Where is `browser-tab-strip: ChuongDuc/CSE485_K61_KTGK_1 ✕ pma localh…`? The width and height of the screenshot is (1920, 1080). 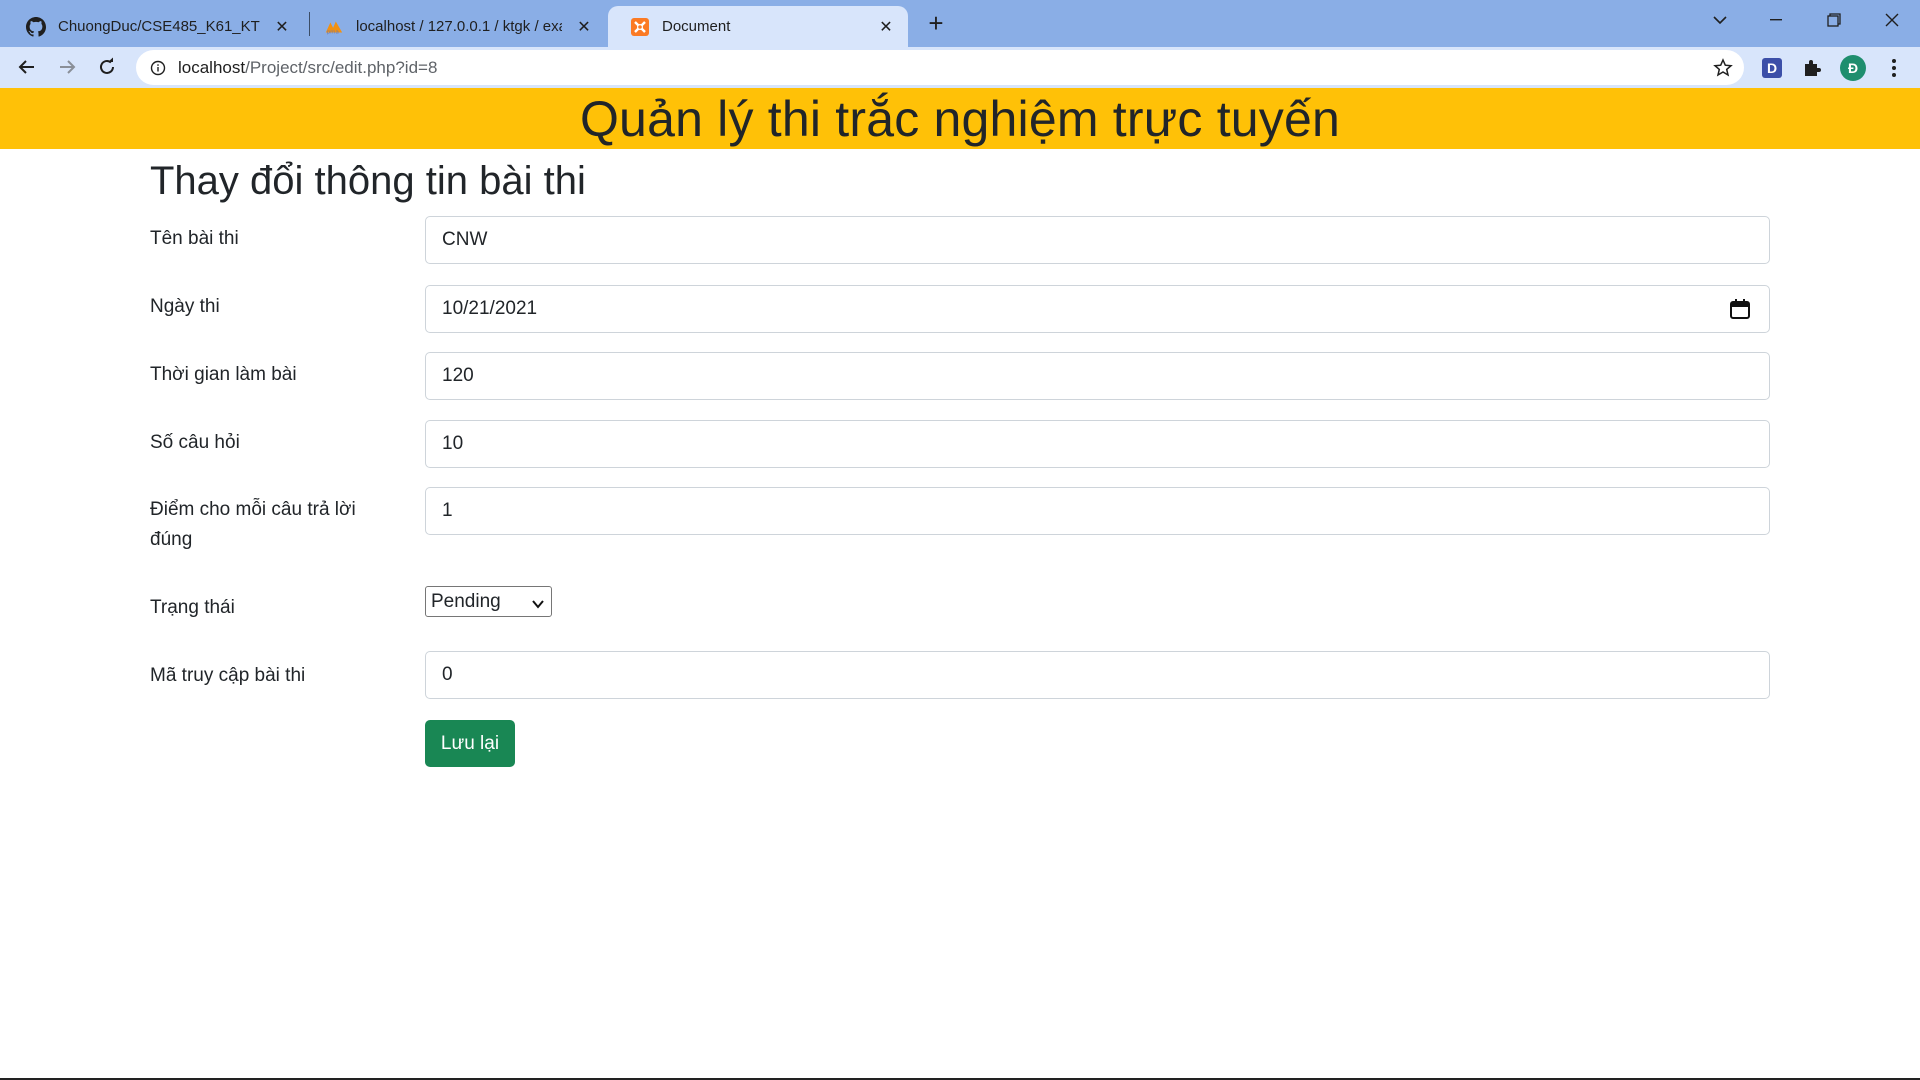 browser-tab-strip: ChuongDuc/CSE485_K61_KTGK_1 ✕ pma localh… is located at coordinates (960, 23).